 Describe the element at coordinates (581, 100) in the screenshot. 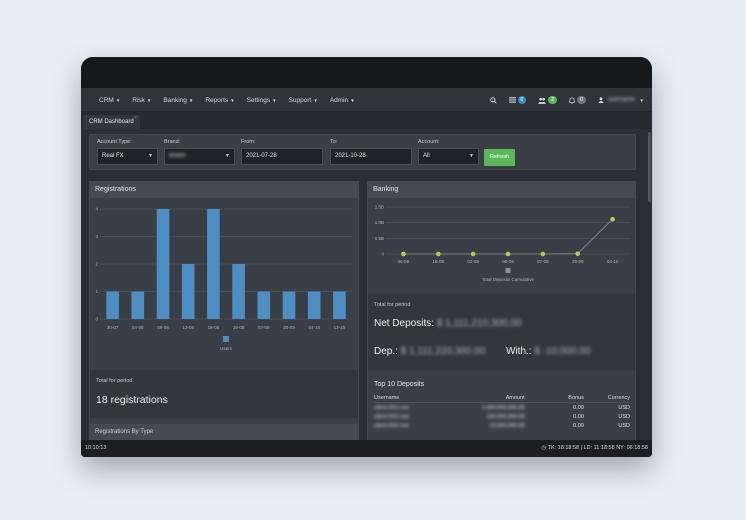

I see `bell-badge: 0` at that location.